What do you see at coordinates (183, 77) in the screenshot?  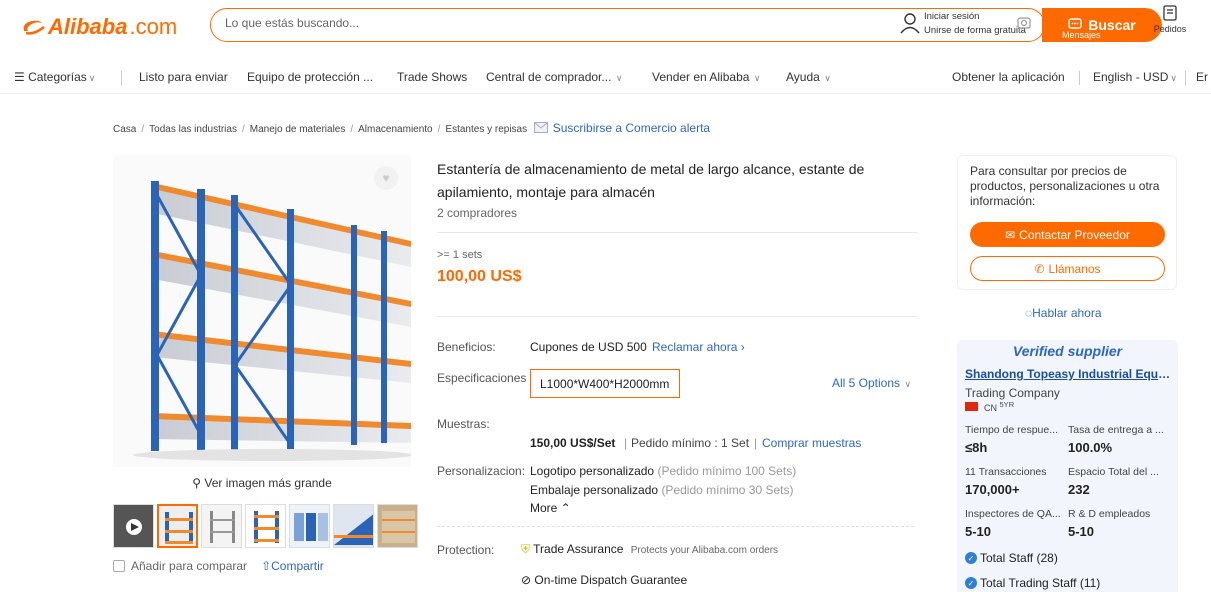 I see `nav-ready-to-ship: Listo para enviar` at bounding box center [183, 77].